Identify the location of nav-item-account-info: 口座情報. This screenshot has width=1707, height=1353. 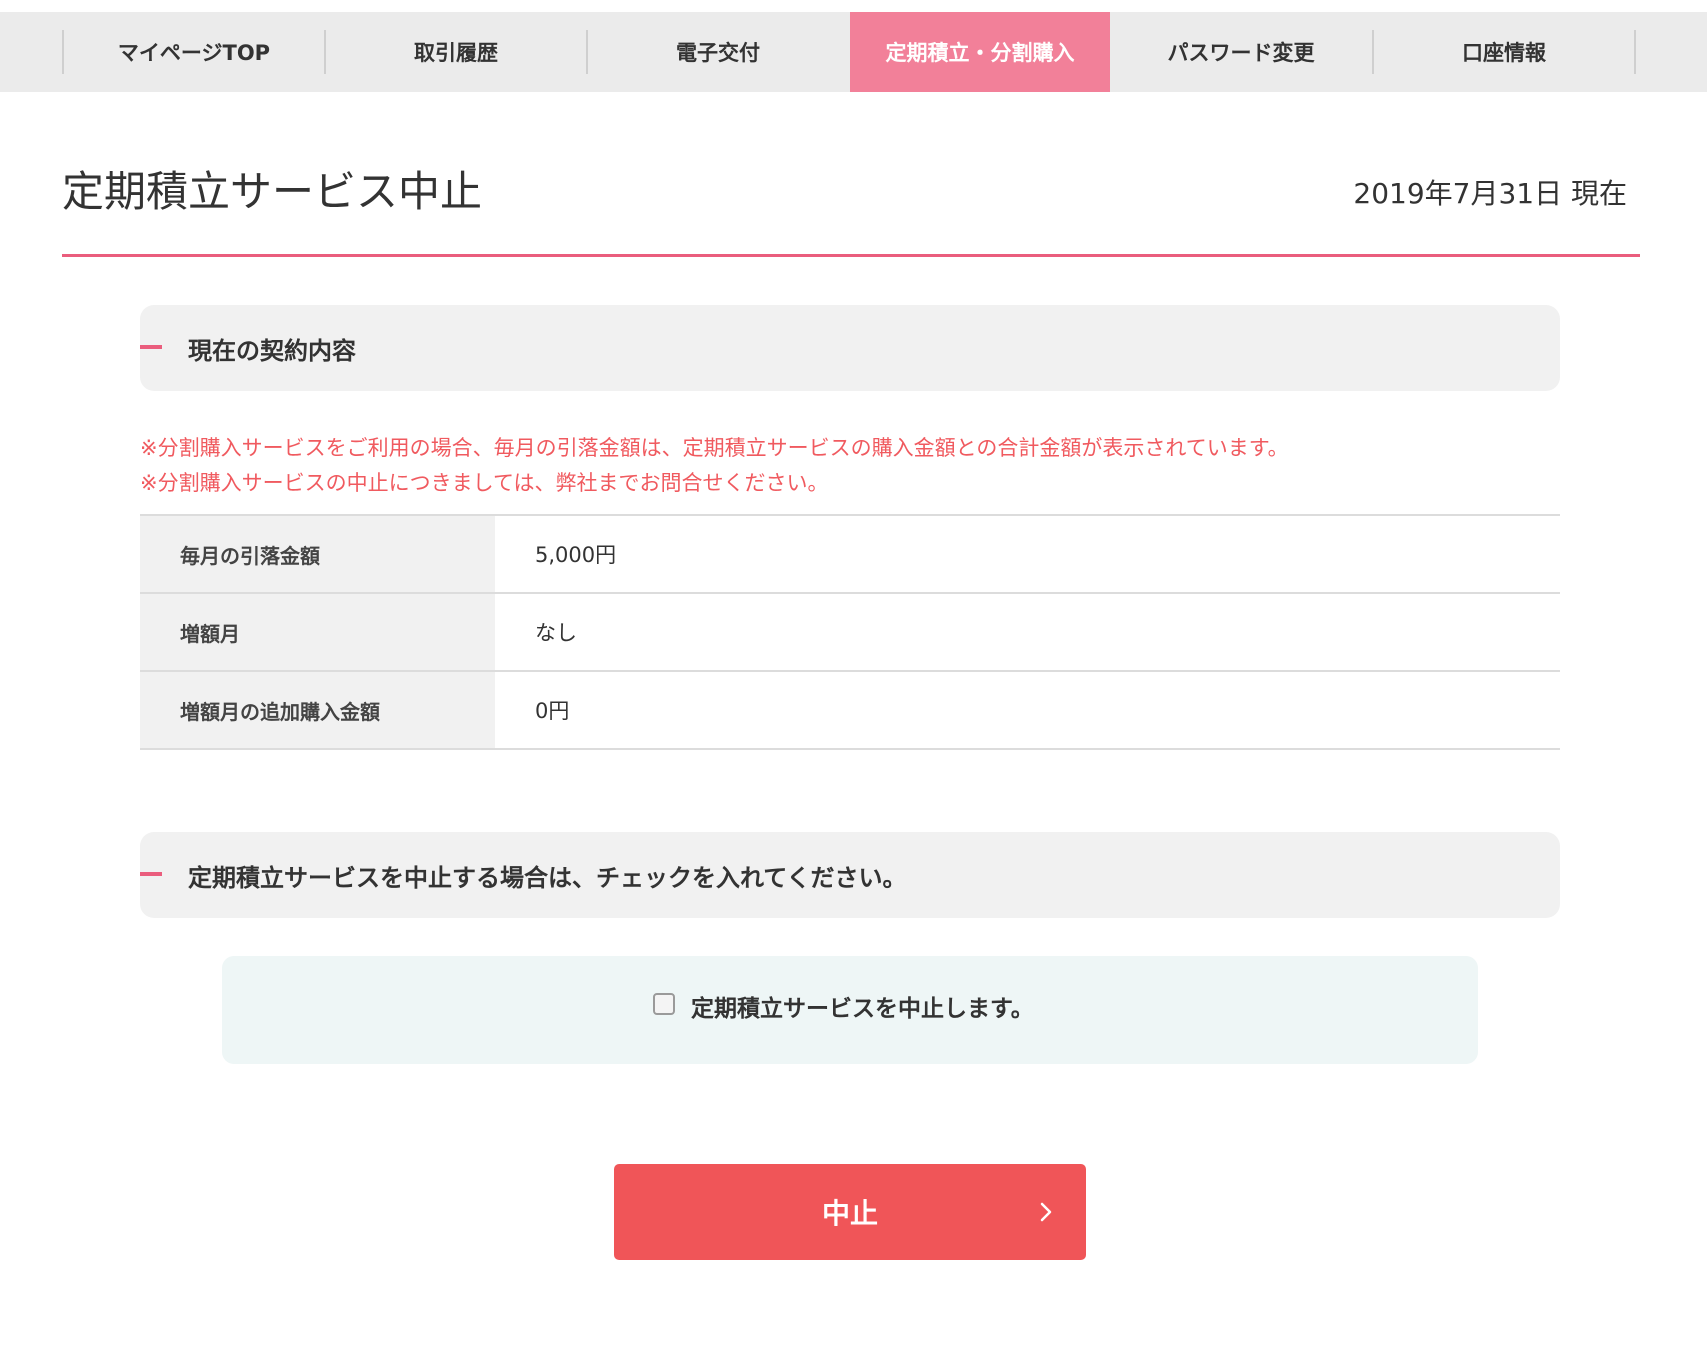
(1504, 52).